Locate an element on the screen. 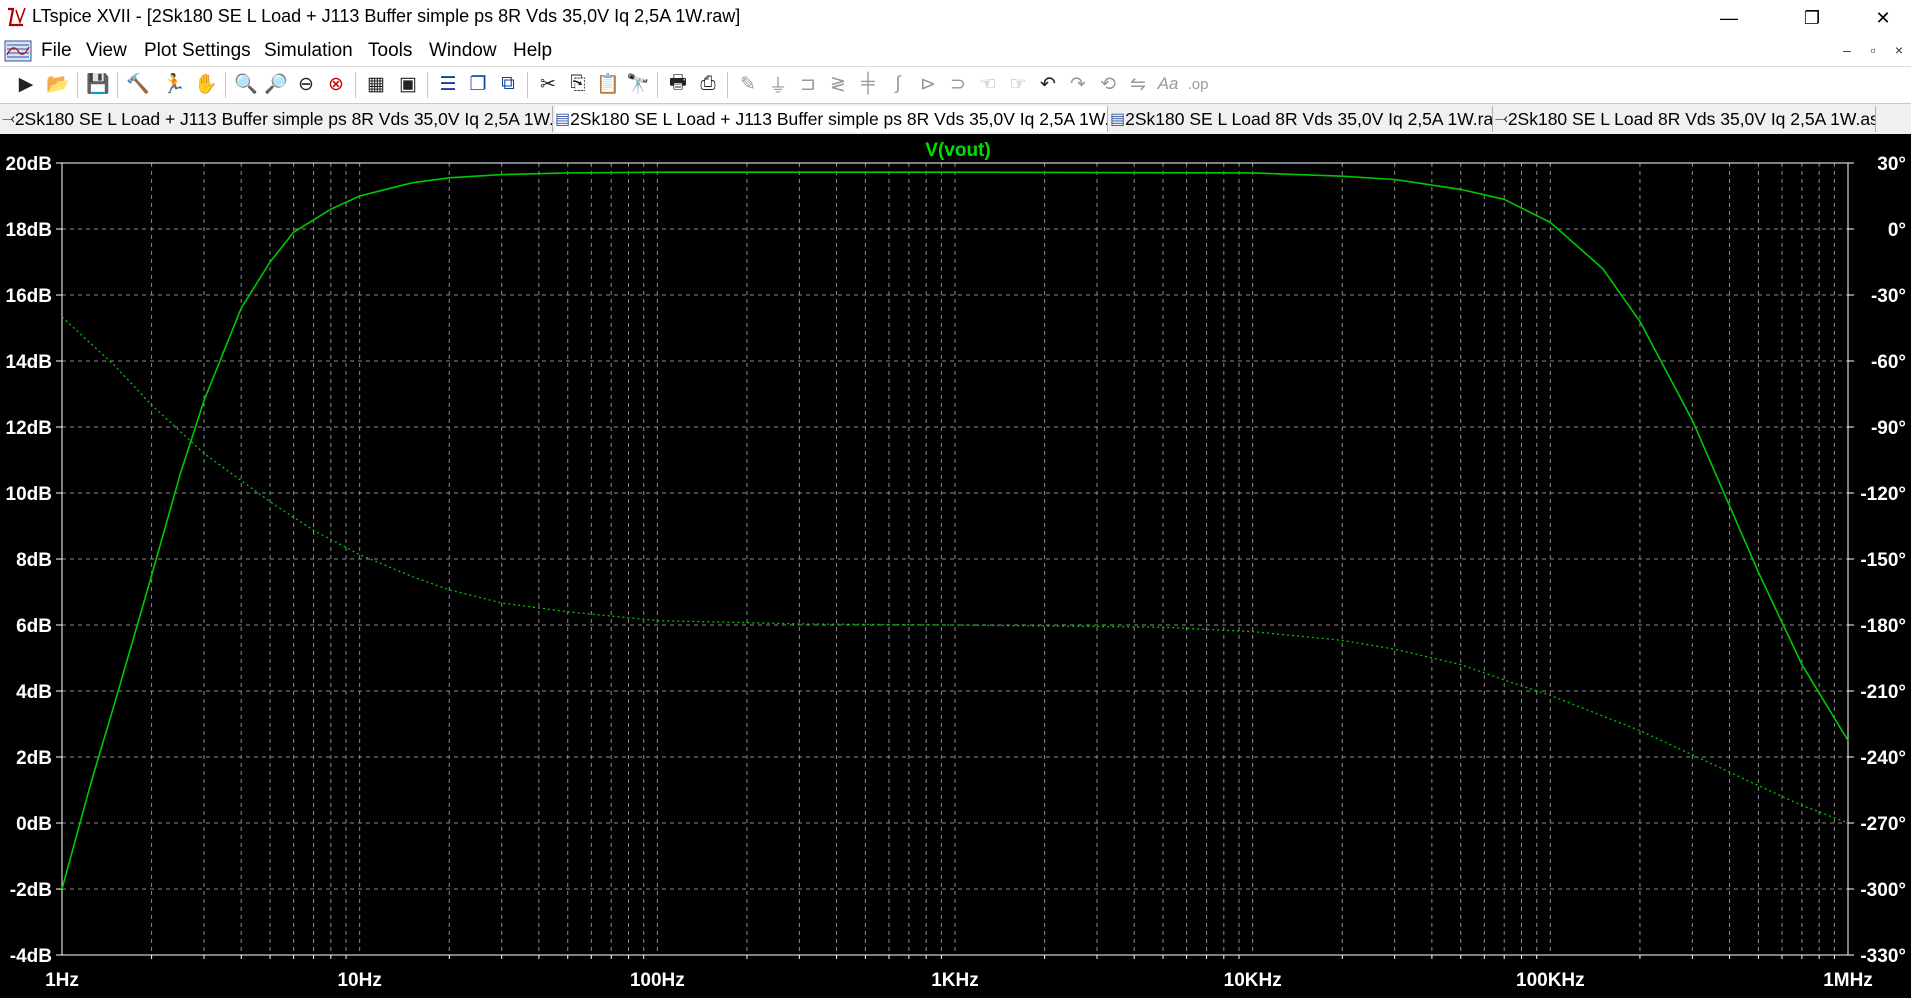 Image resolution: width=1911 pixels, height=998 pixels. text-icon: Aa is located at coordinates (1168, 84).